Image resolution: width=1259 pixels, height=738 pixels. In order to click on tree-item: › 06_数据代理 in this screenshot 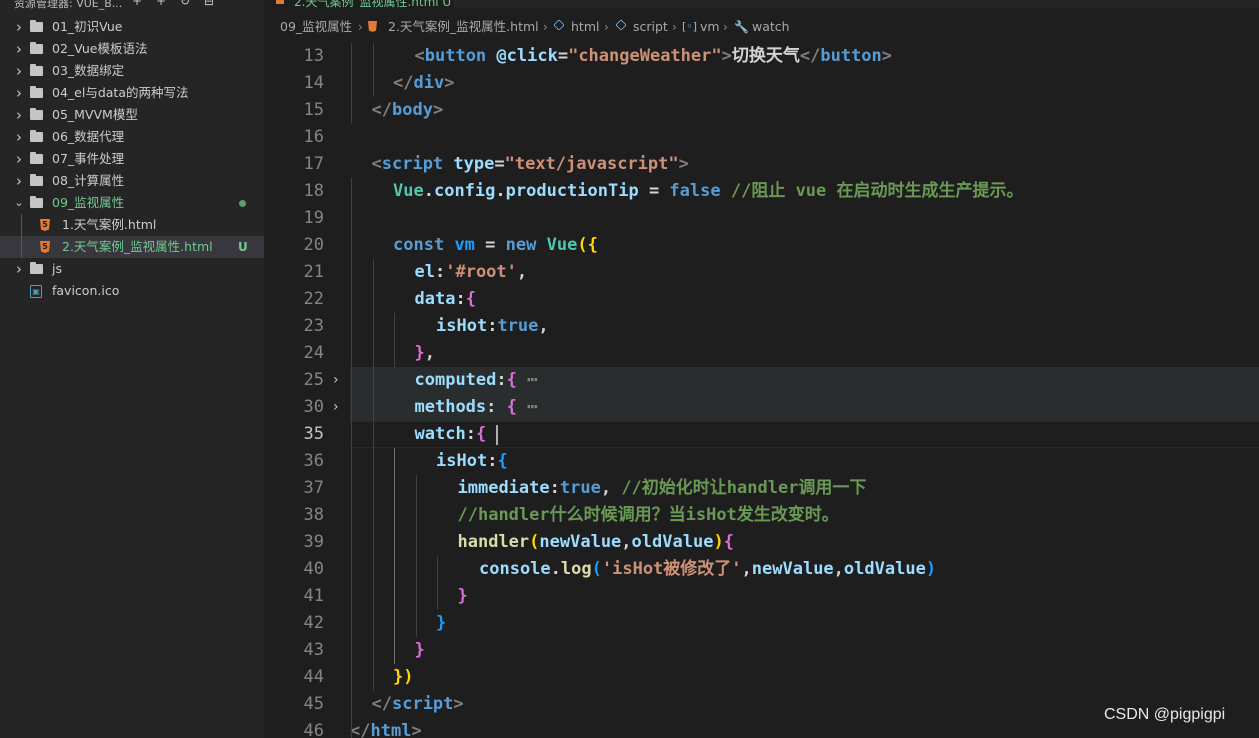, I will do `click(132, 137)`.